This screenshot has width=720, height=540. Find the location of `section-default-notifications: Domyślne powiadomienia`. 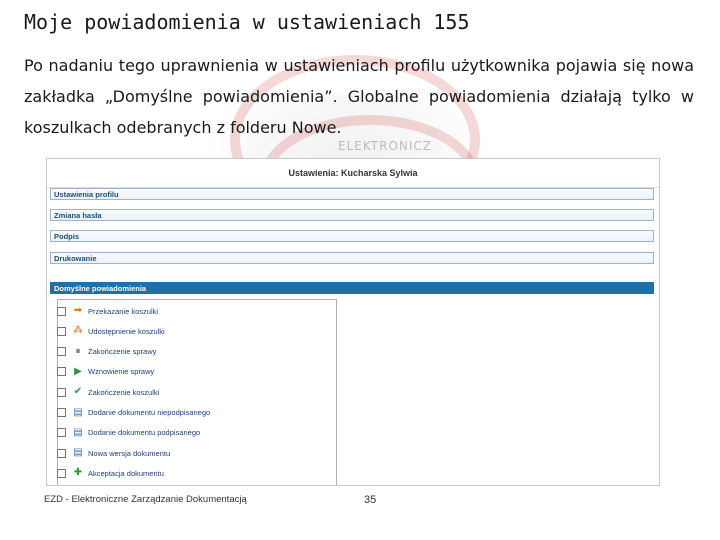

section-default-notifications: Domyślne powiadomienia is located at coordinates (352, 288).